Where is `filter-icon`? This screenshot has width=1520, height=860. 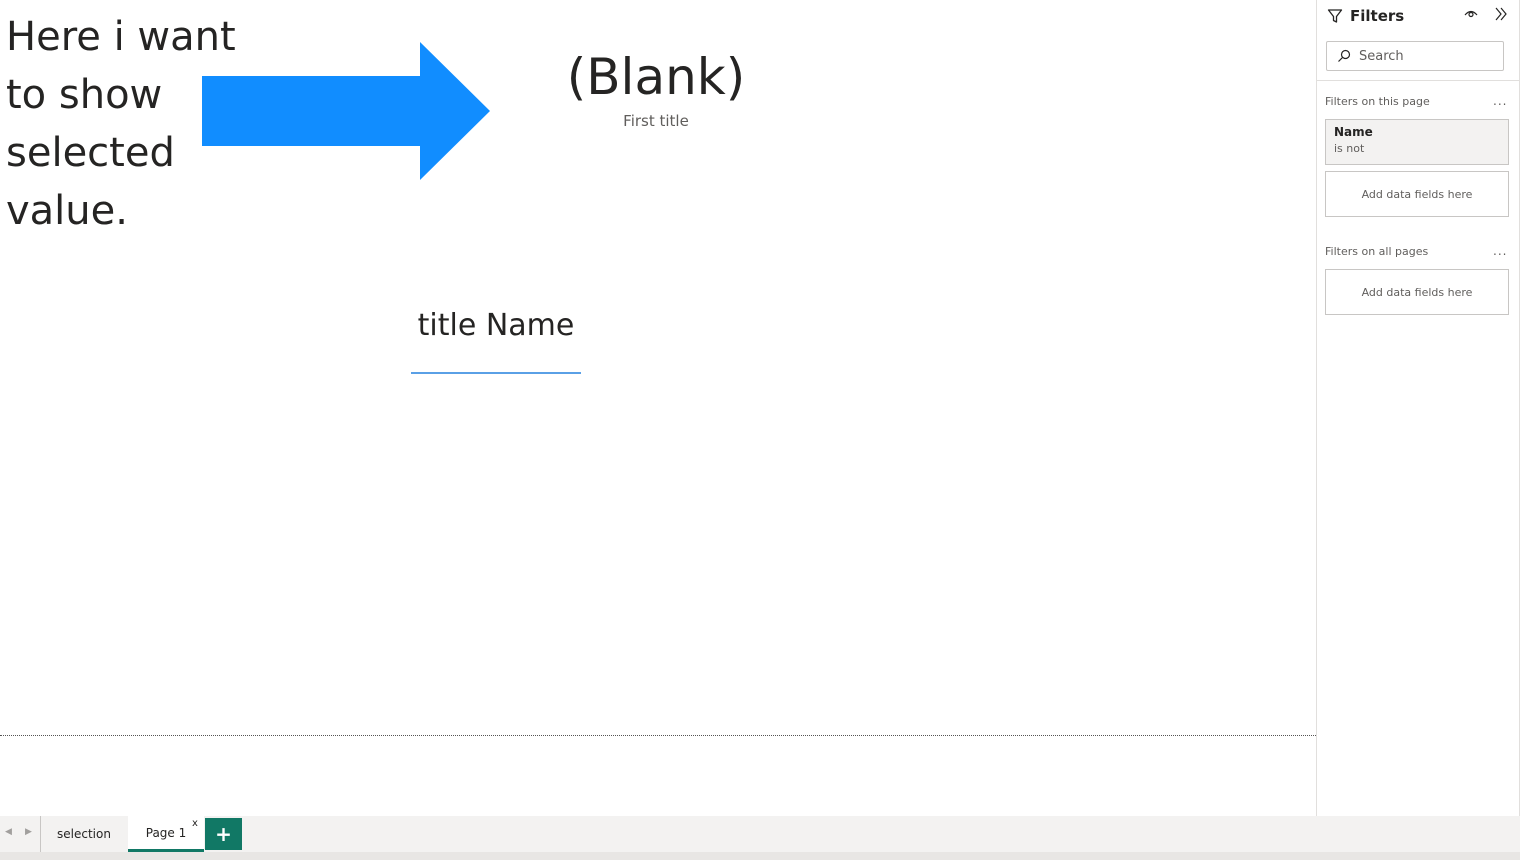
filter-icon is located at coordinates (1335, 16).